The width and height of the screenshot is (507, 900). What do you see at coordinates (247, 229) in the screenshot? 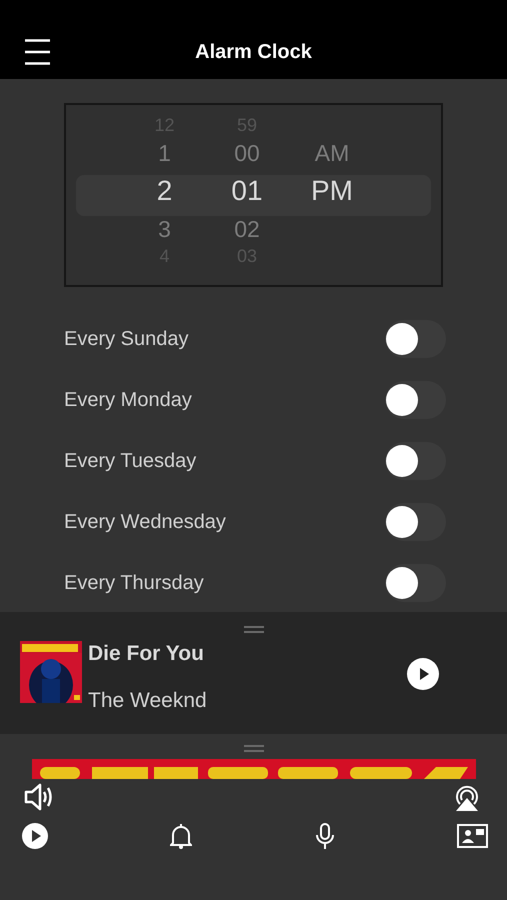
I see `picker-value: 02` at bounding box center [247, 229].